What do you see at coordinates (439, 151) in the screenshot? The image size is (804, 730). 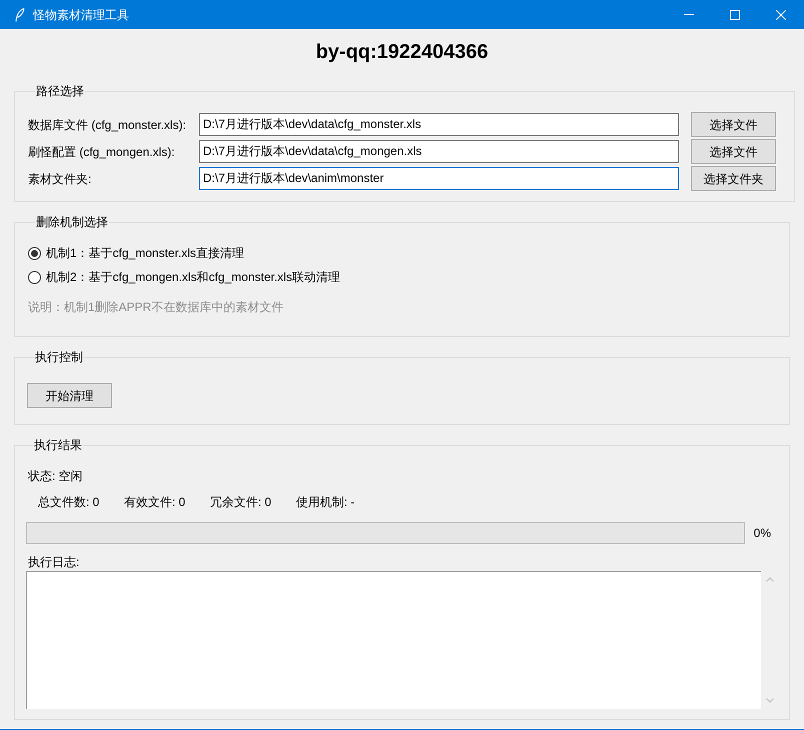 I see `path-input: D:\7月进行版本\dev\data\cfg_mongen.xls` at bounding box center [439, 151].